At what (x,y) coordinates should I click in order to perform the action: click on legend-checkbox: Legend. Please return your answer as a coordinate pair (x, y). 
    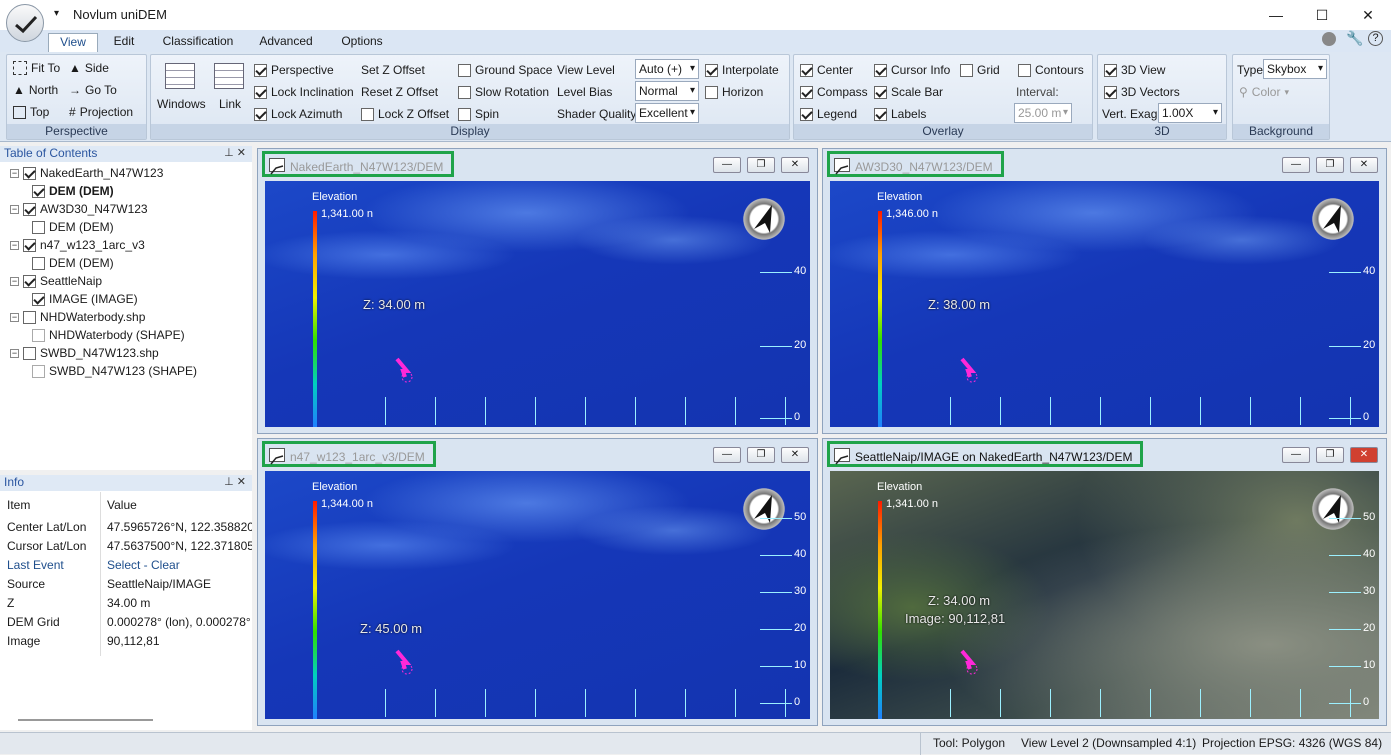
    Looking at the image, I should click on (828, 114).